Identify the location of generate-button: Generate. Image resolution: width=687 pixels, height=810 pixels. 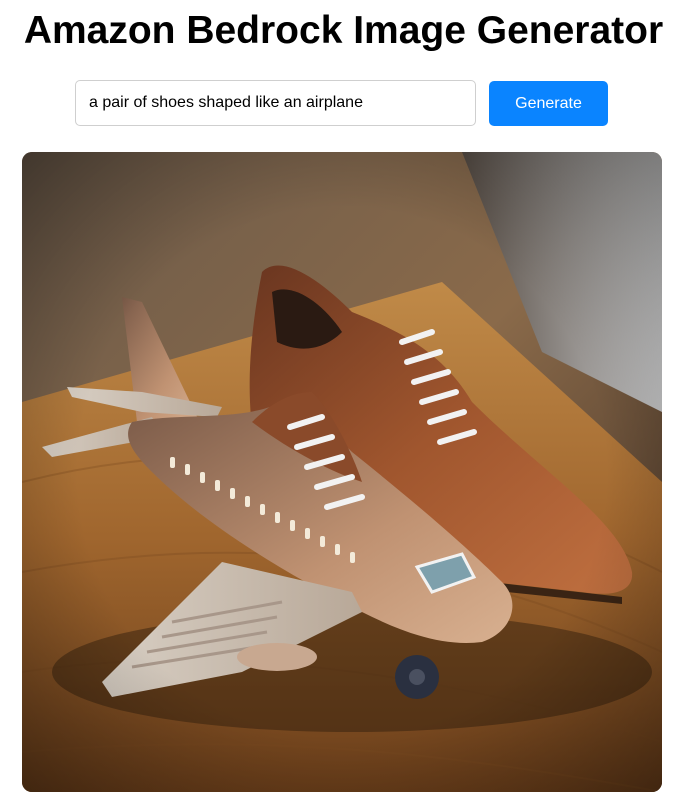
(548, 103).